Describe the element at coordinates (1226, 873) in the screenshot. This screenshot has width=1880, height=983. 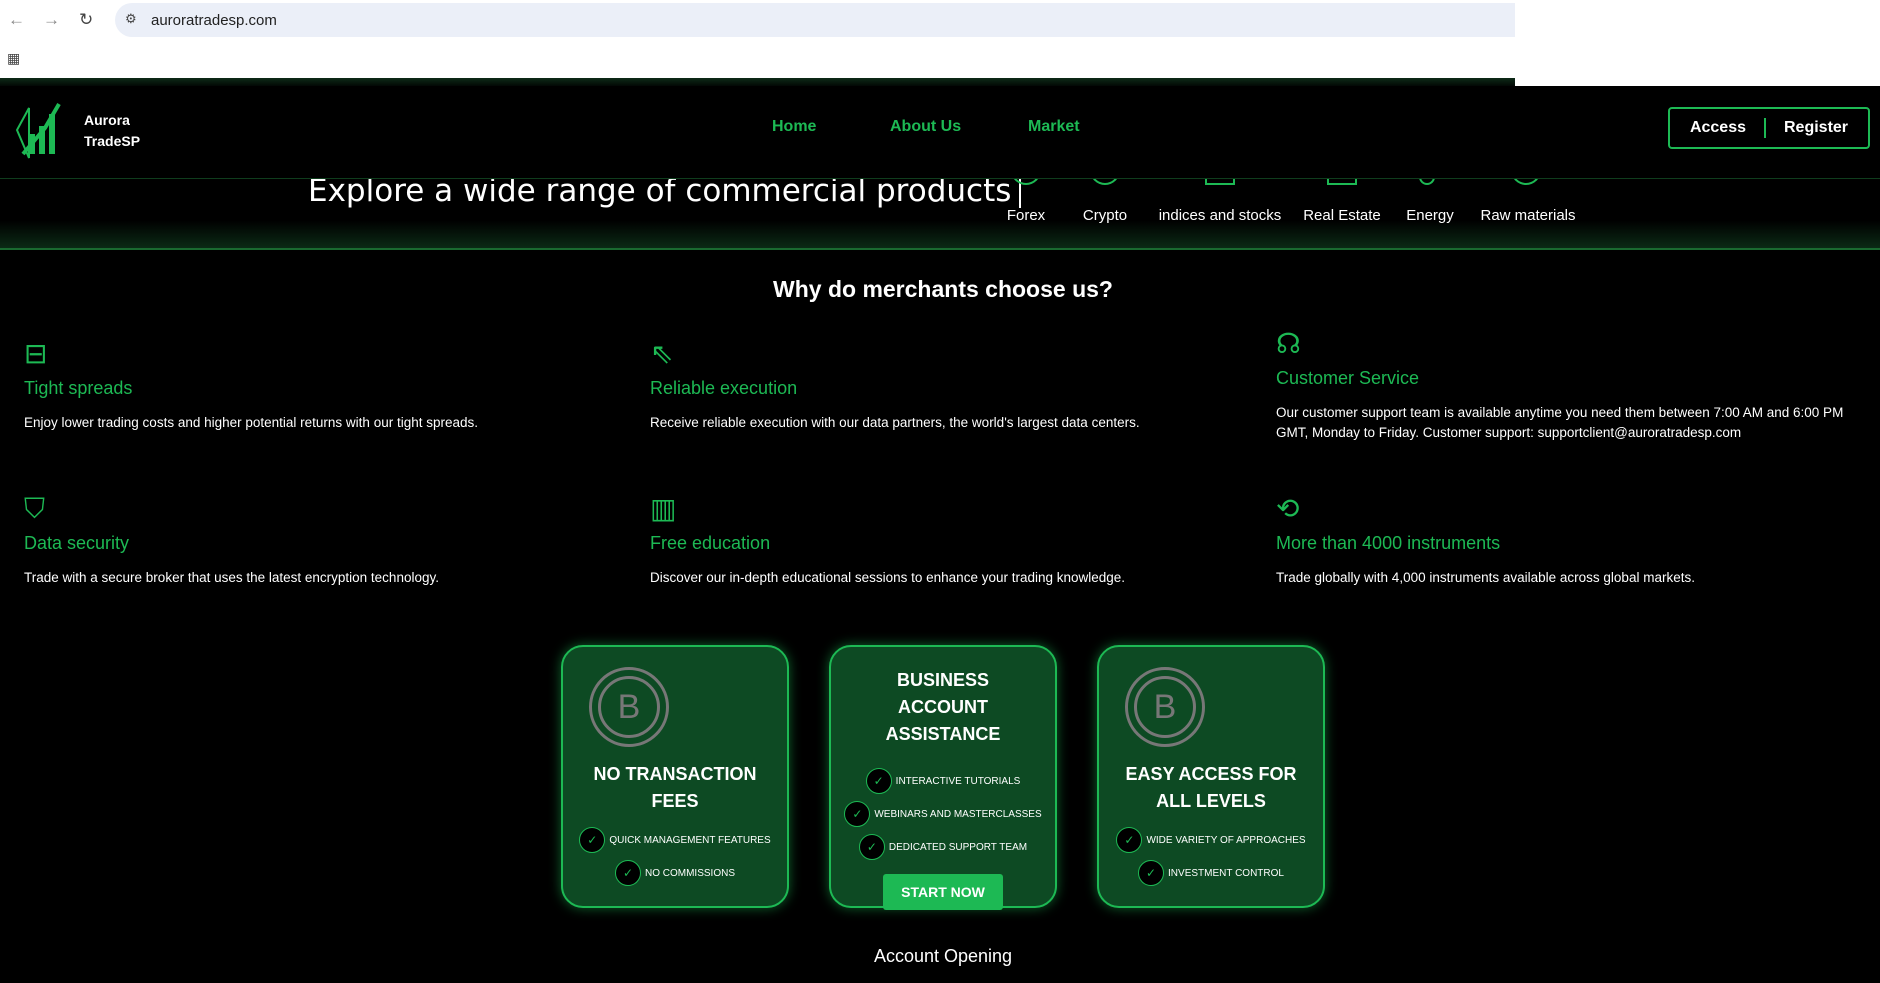
I see `card-item-label: INVESTMENT CONTROL` at that location.